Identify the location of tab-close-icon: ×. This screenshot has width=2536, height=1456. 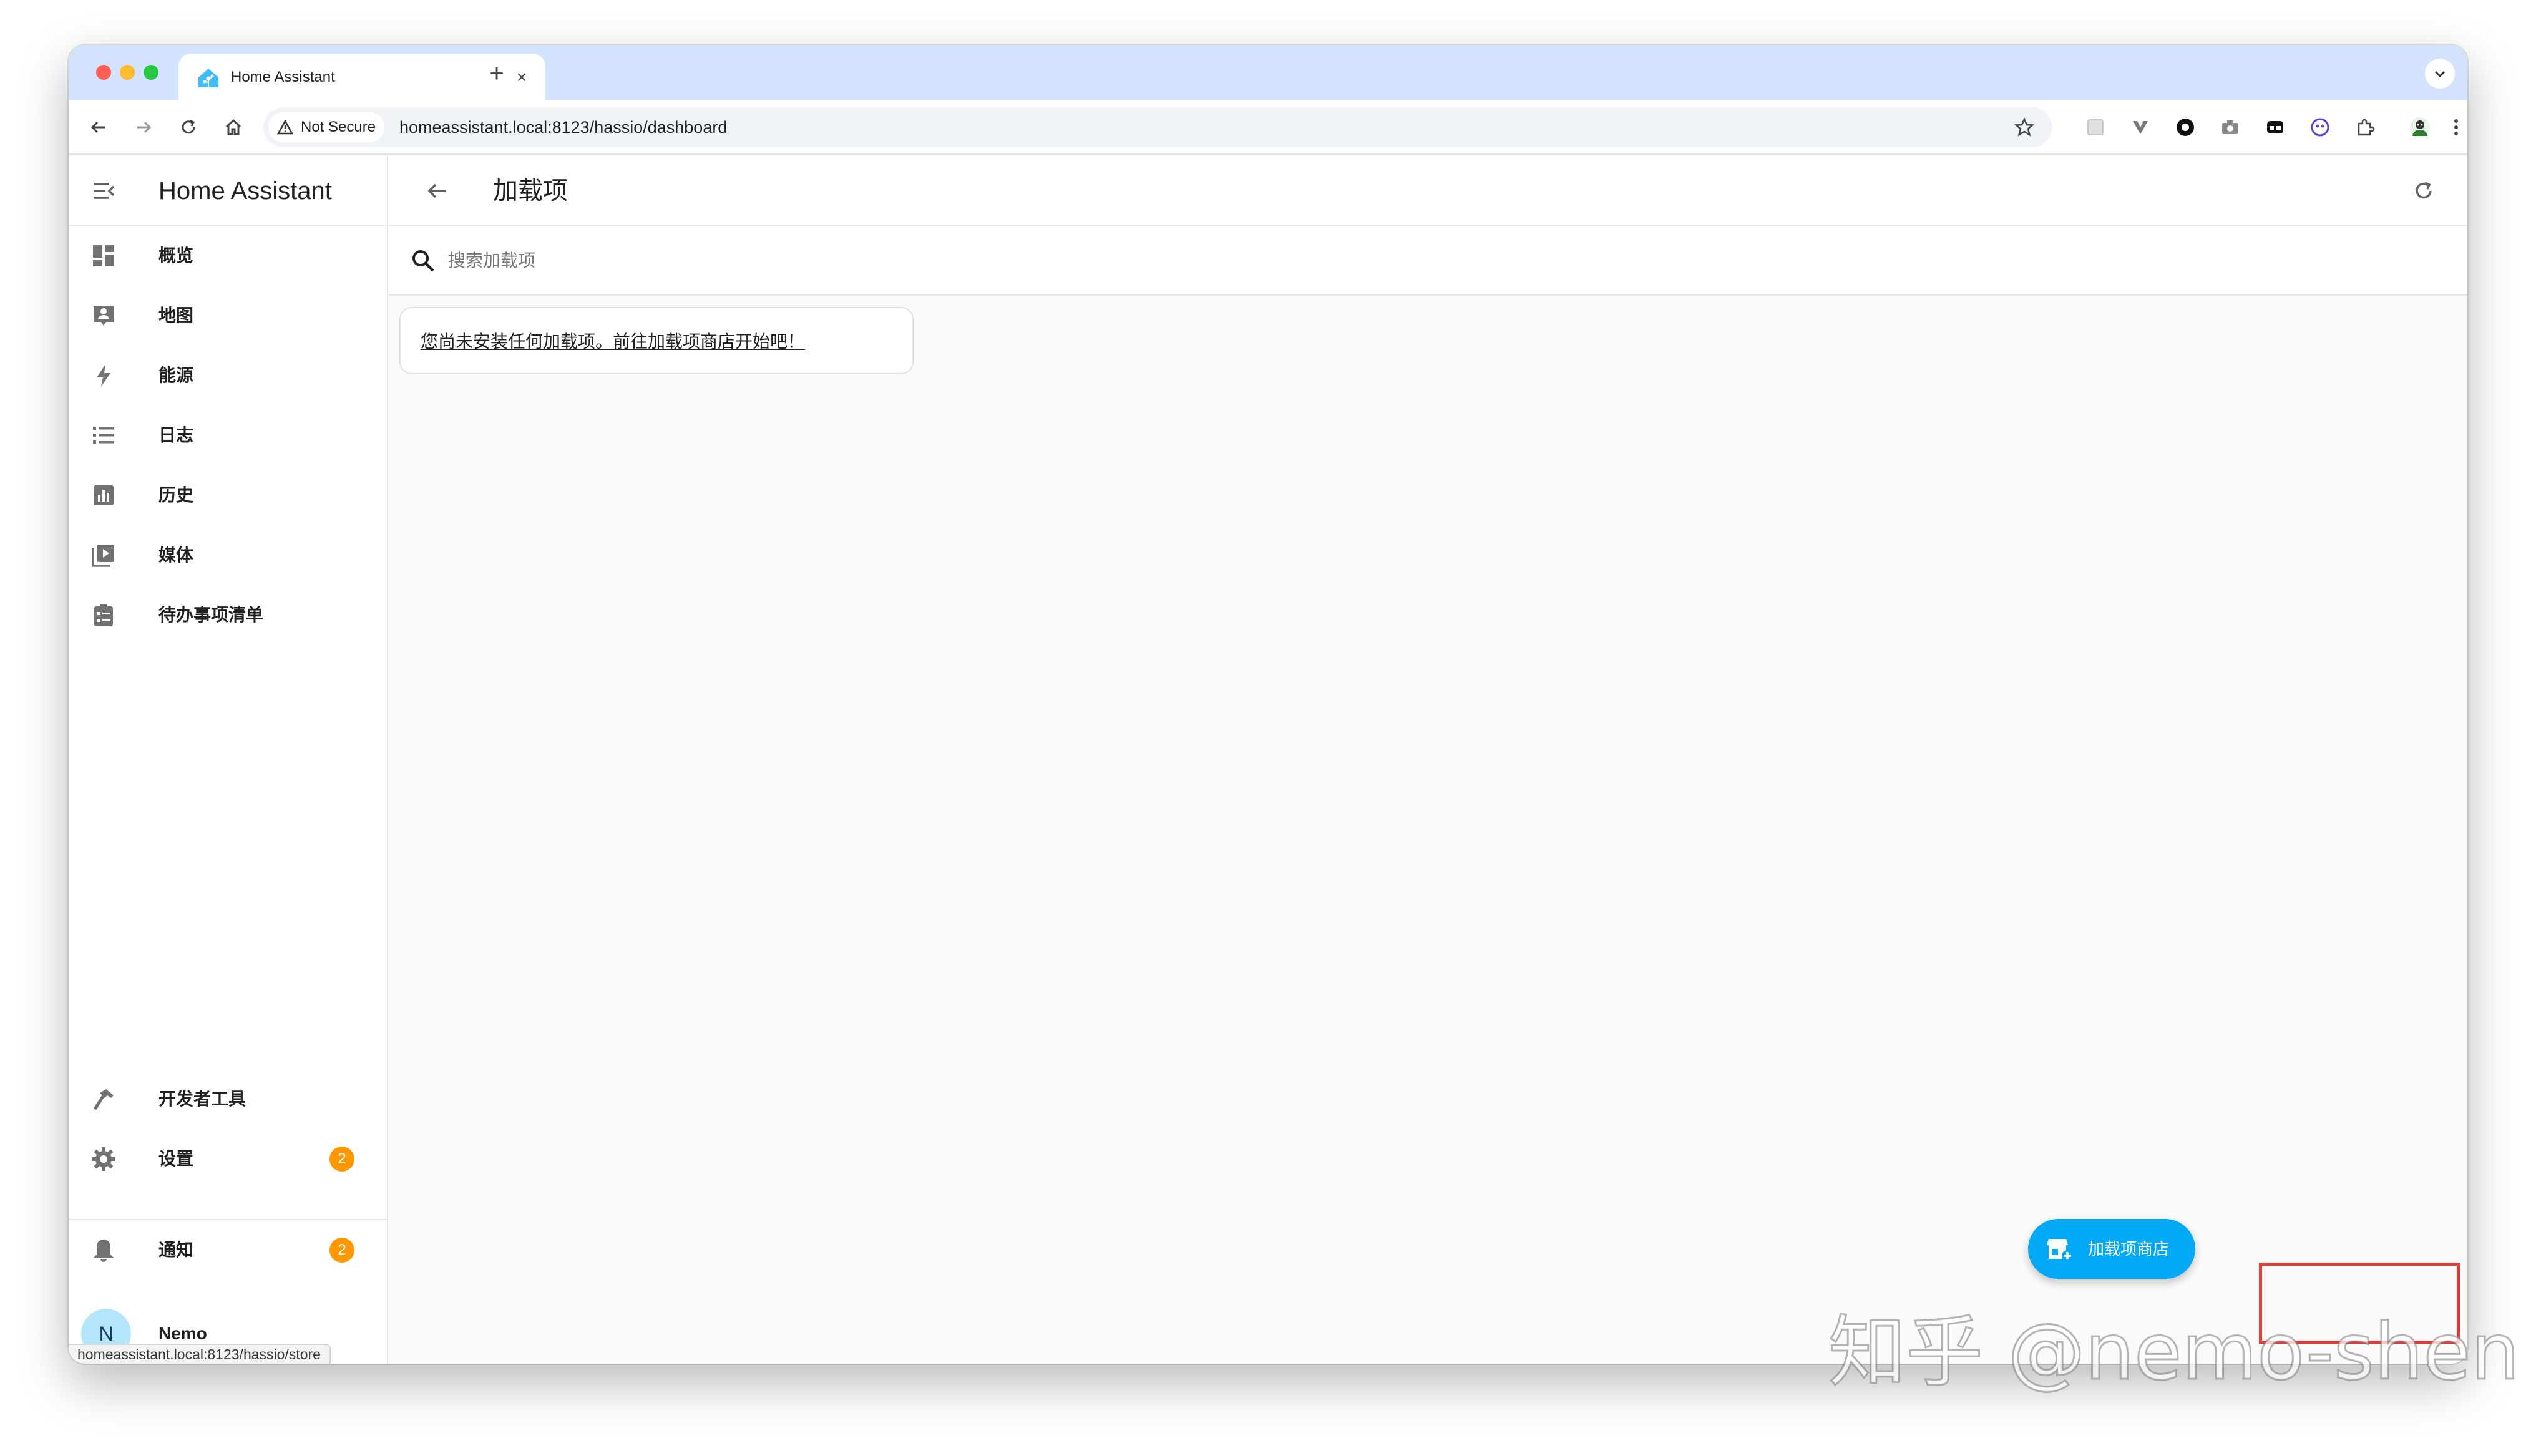
(521, 77).